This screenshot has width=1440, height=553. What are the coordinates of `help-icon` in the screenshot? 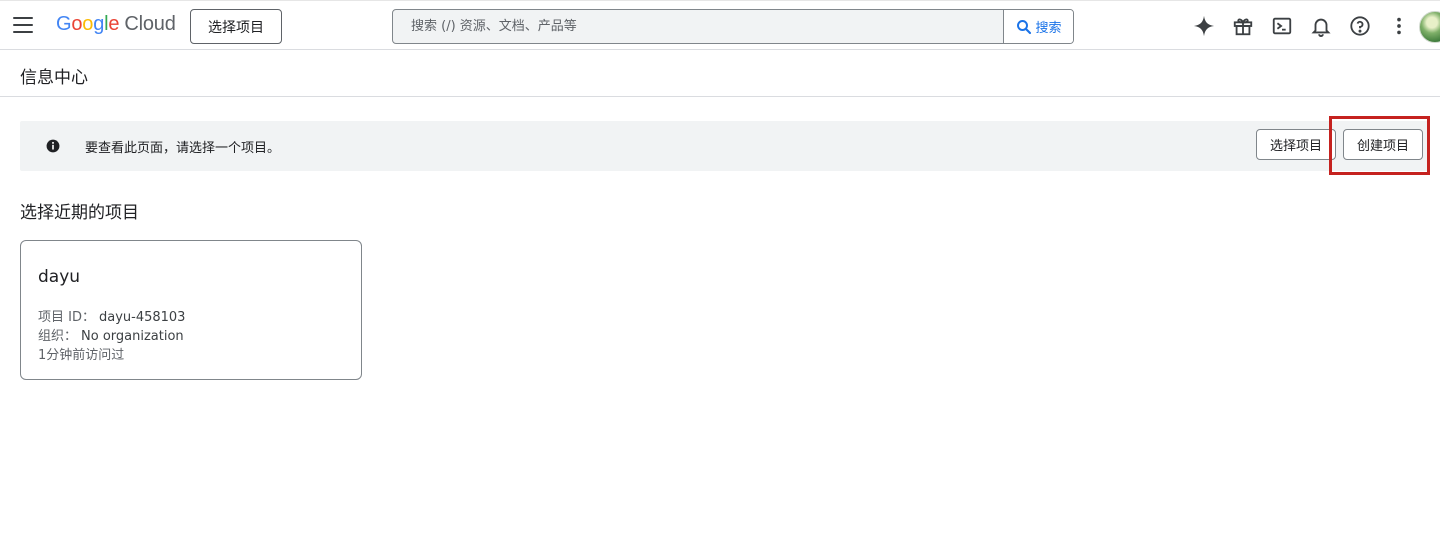 It's located at (1360, 26).